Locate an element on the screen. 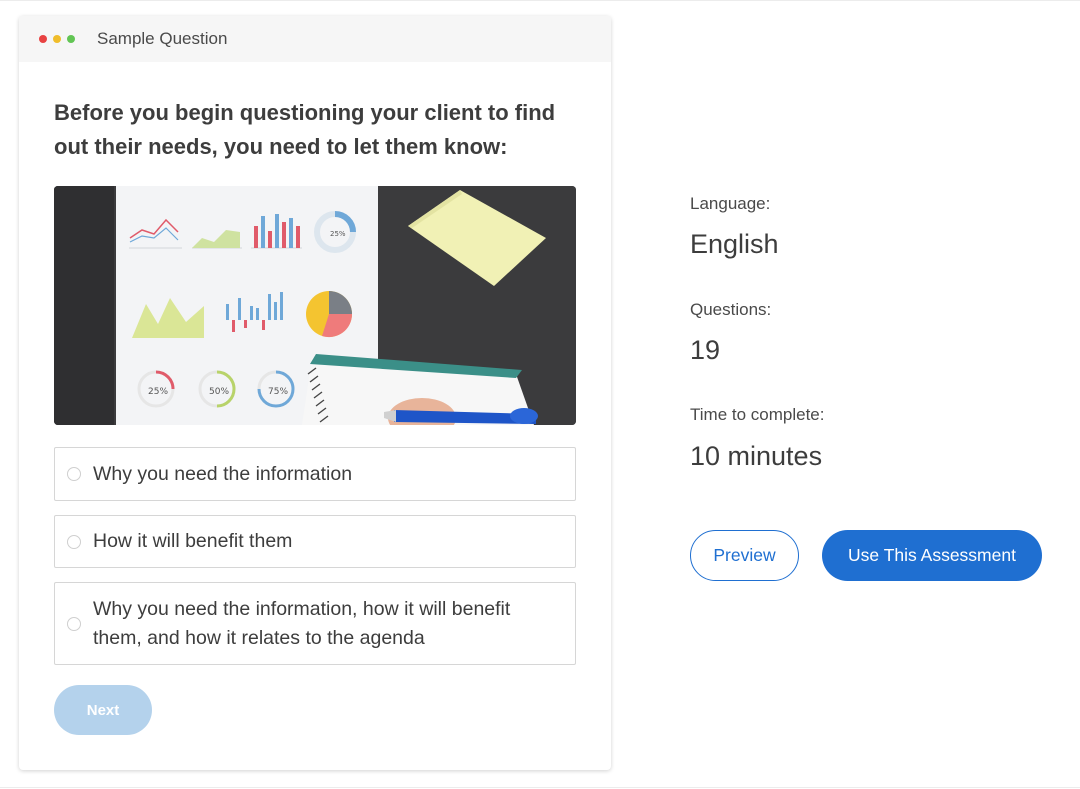 The width and height of the screenshot is (1080, 789). gauge-75-label: 75% is located at coordinates (278, 392).